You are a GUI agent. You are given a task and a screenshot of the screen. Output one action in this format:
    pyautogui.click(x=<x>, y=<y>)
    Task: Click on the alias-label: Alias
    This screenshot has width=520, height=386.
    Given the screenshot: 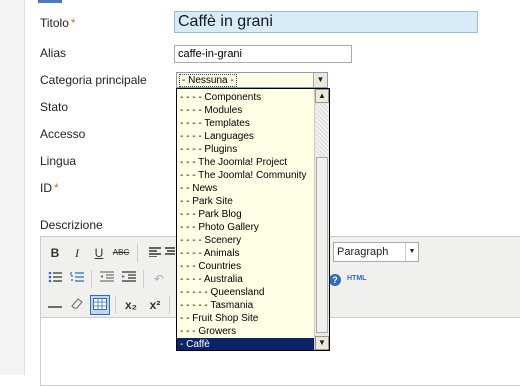 What is the action you would take?
    pyautogui.click(x=53, y=53)
    